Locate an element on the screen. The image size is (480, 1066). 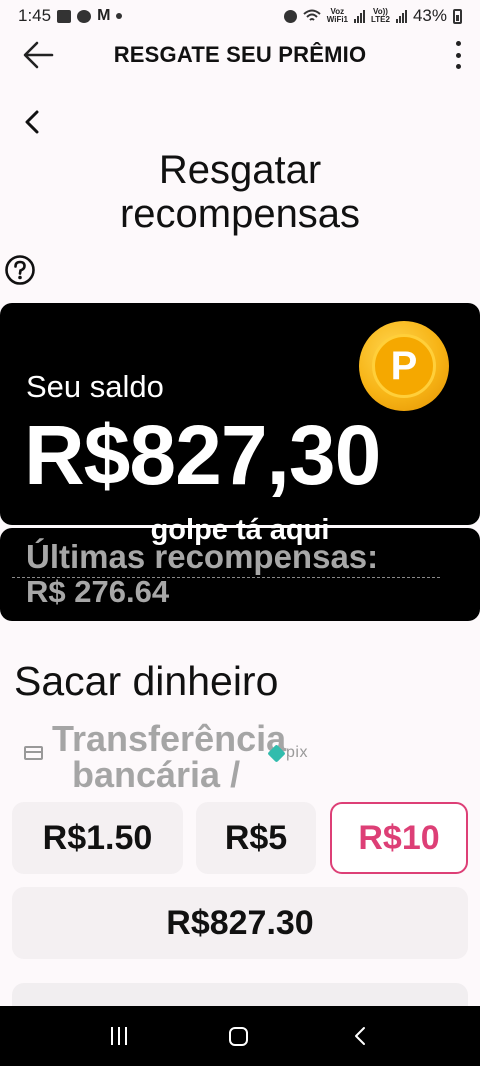
kebab-menu-icon is located at coordinates (458, 55).